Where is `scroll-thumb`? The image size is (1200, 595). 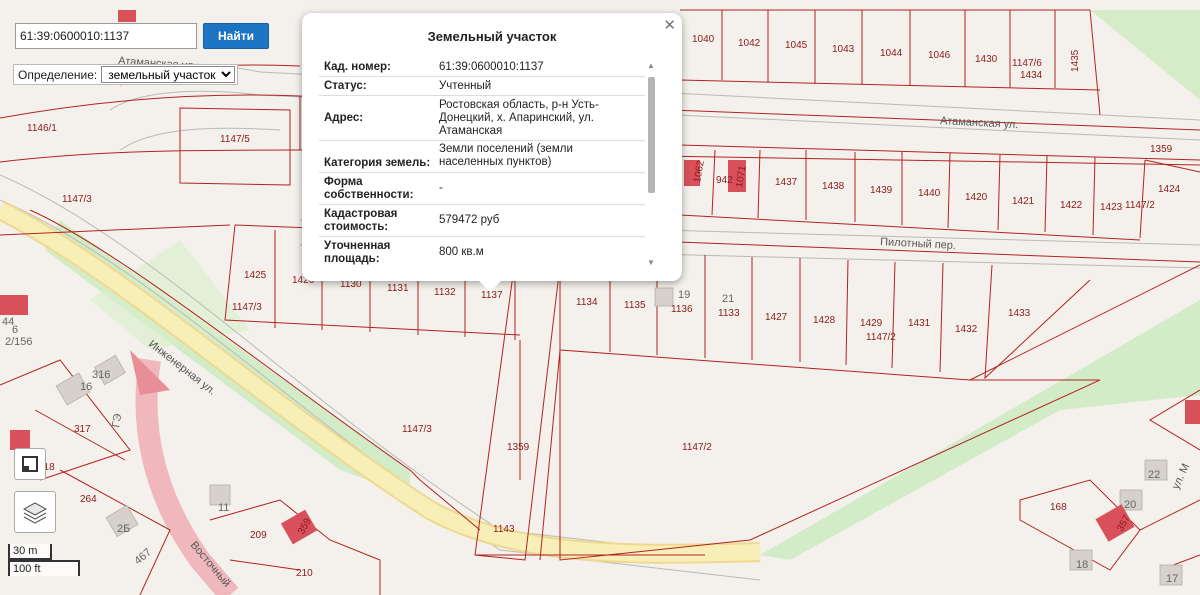 scroll-thumb is located at coordinates (651, 135).